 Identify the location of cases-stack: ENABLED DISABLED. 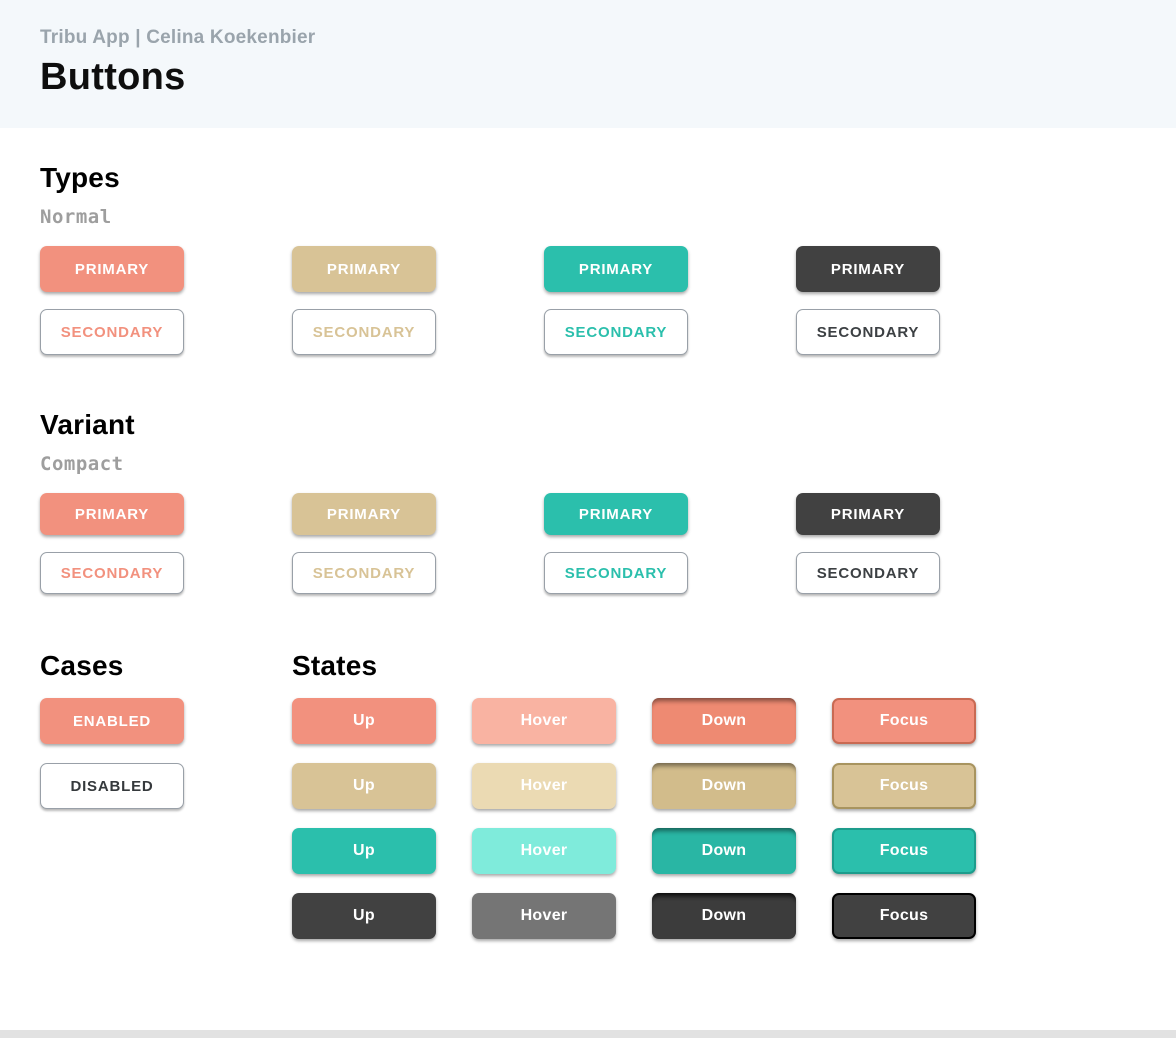
(166, 753).